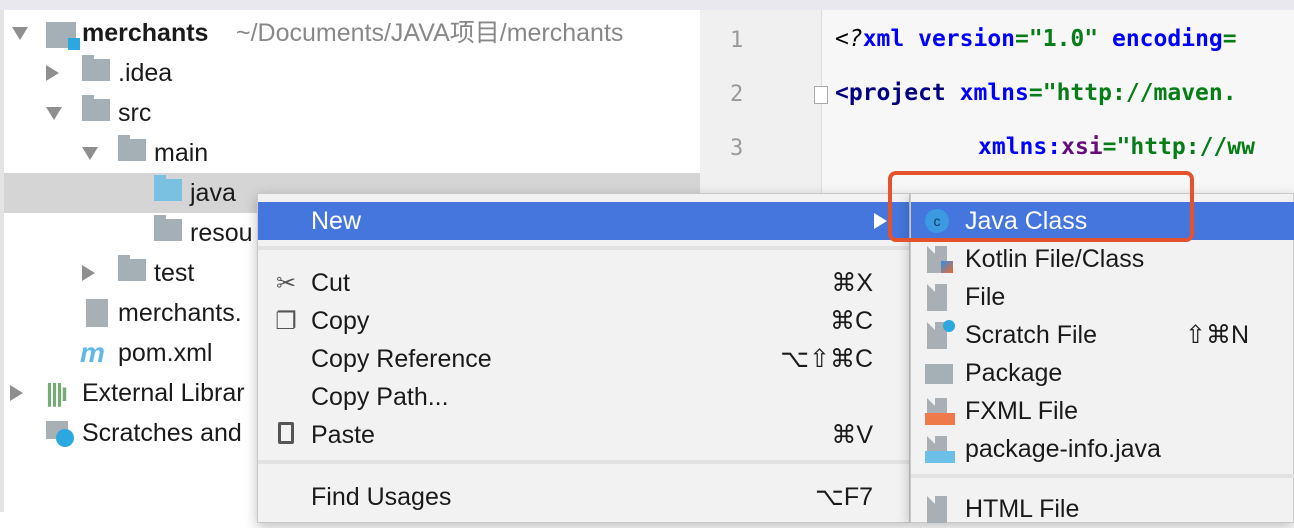 Image resolution: width=1294 pixels, height=528 pixels. Describe the element at coordinates (57, 393) in the screenshot. I see `libraries-icon: |||ı` at that location.